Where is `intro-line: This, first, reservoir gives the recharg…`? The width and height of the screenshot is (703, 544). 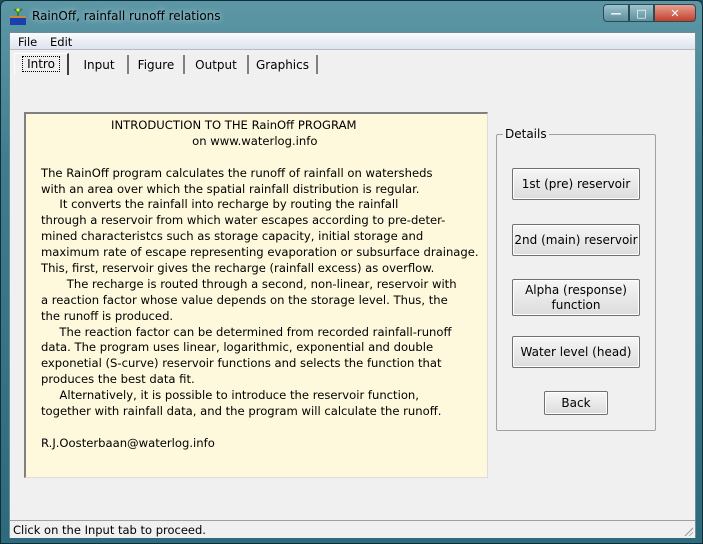
intro-line: This, first, reservoir gives the recharg… is located at coordinates (238, 268).